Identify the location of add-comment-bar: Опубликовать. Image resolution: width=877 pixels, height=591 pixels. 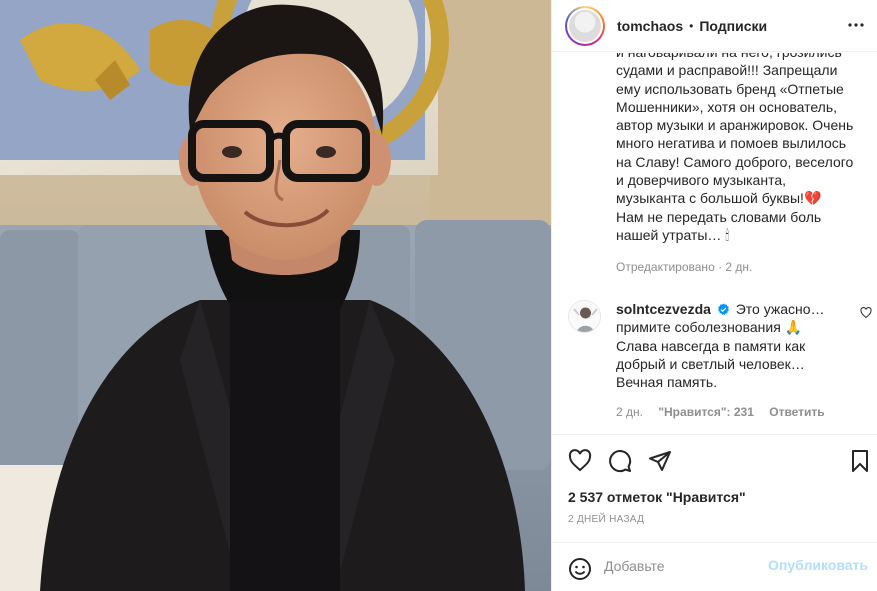
(714, 566).